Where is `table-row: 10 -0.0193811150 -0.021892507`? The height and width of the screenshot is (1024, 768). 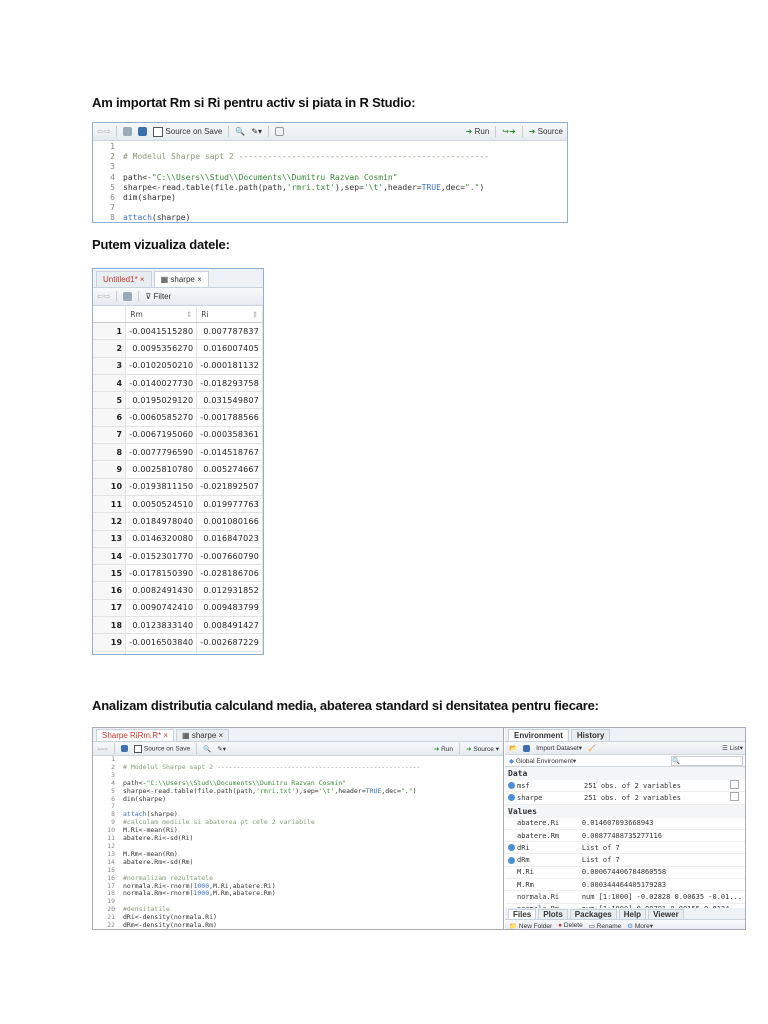
table-row: 10 -0.0193811150 -0.021892507 is located at coordinates (178, 487).